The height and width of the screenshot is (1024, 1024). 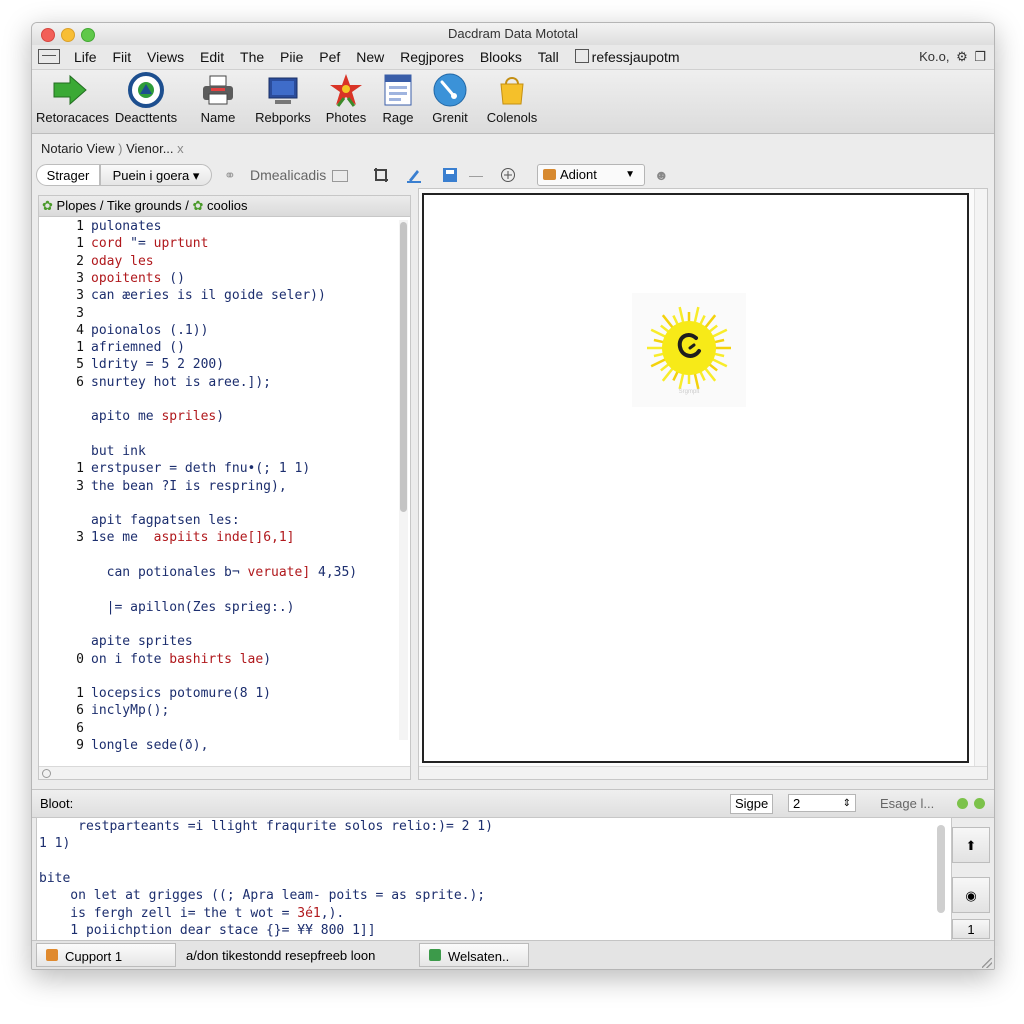 What do you see at coordinates (548, 57) in the screenshot?
I see `menu-item: Tall` at bounding box center [548, 57].